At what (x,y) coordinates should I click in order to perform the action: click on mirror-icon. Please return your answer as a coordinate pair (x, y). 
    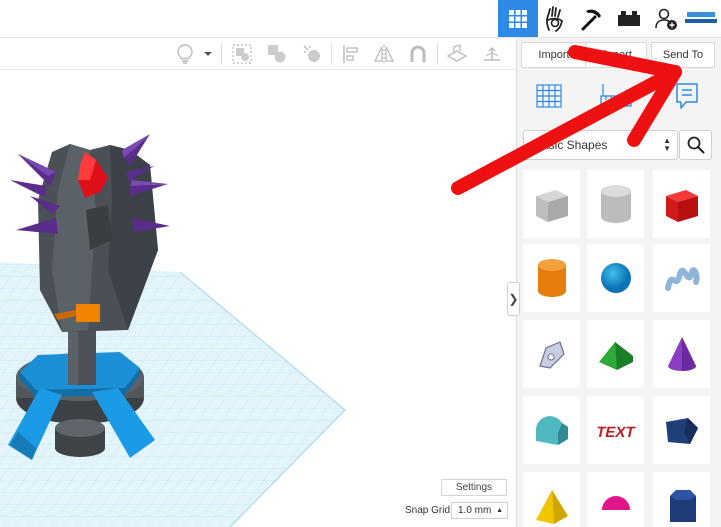
    Looking at the image, I should click on (384, 54).